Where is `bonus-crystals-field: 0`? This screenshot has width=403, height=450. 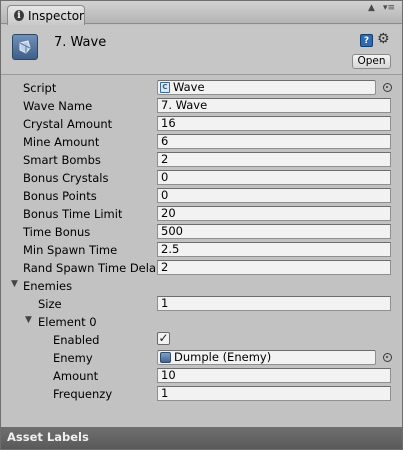
bonus-crystals-field: 0 is located at coordinates (274, 177).